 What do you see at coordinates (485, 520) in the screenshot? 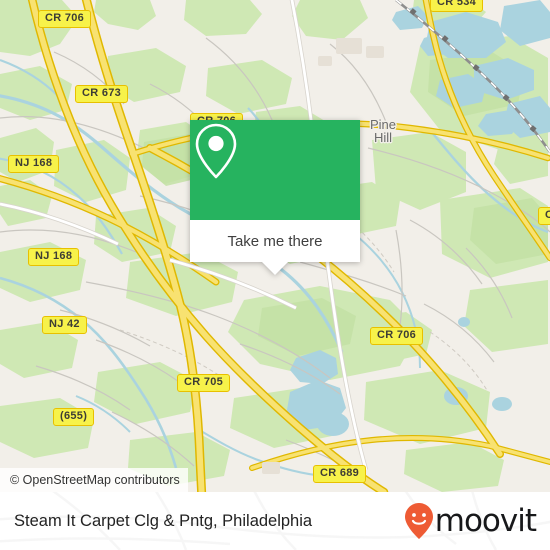
I see `moovit-wordmark: moovit` at bounding box center [485, 520].